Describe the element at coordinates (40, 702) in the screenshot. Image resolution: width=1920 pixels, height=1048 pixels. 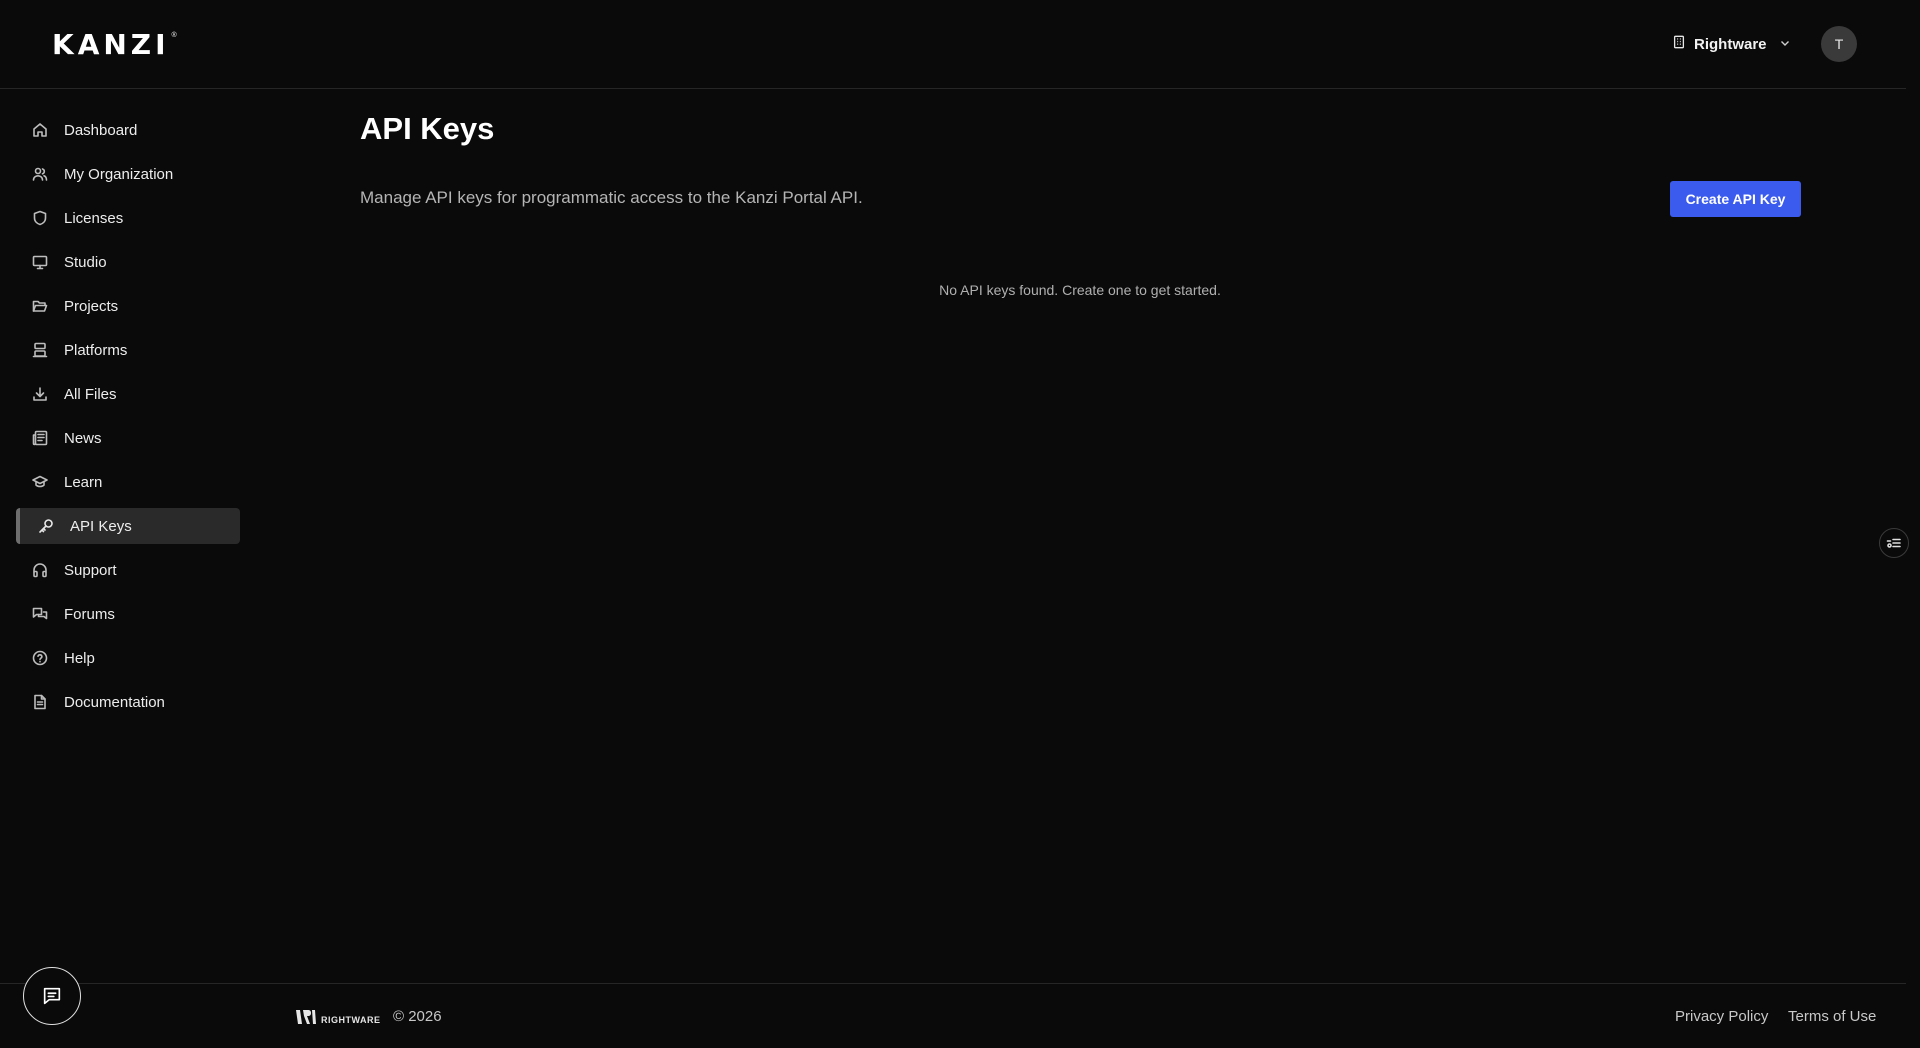
I see `file-text-icon` at that location.